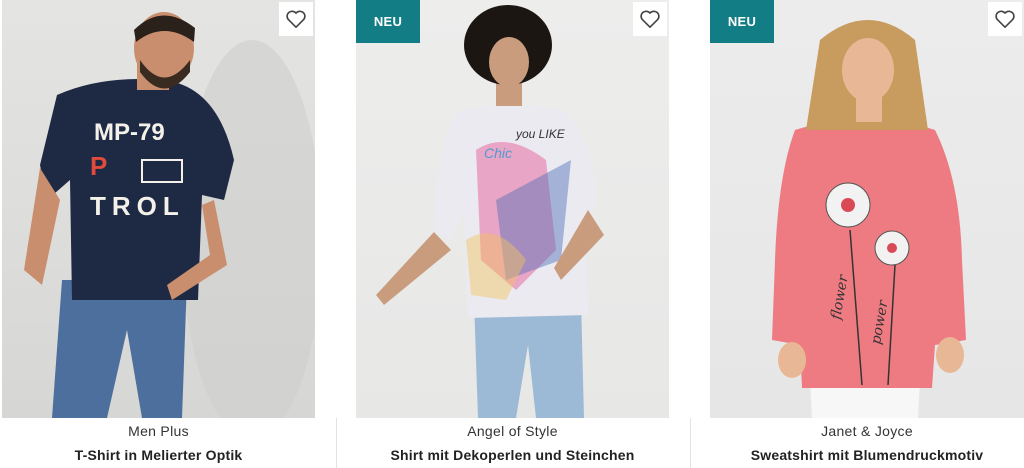 The height and width of the screenshot is (468, 1024). What do you see at coordinates (129, 132) in the screenshot?
I see `shirt-print-1: MP-79` at bounding box center [129, 132].